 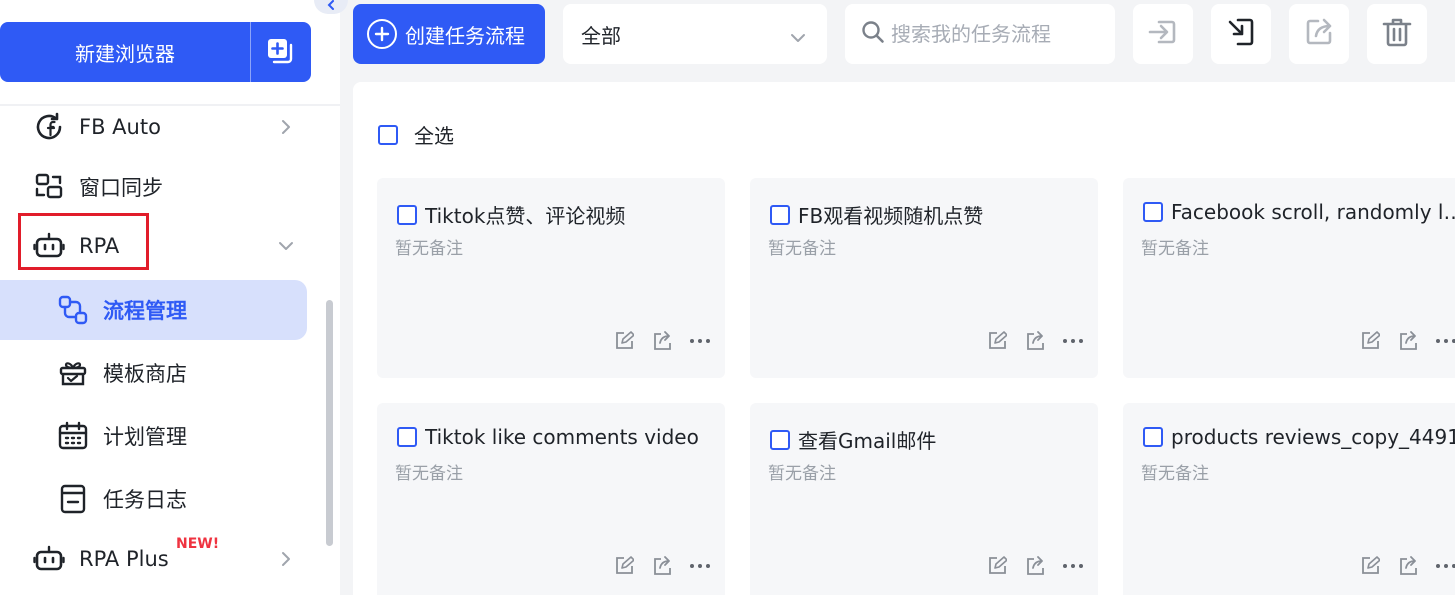 I want to click on plus-circle-icon, so click(x=382, y=34).